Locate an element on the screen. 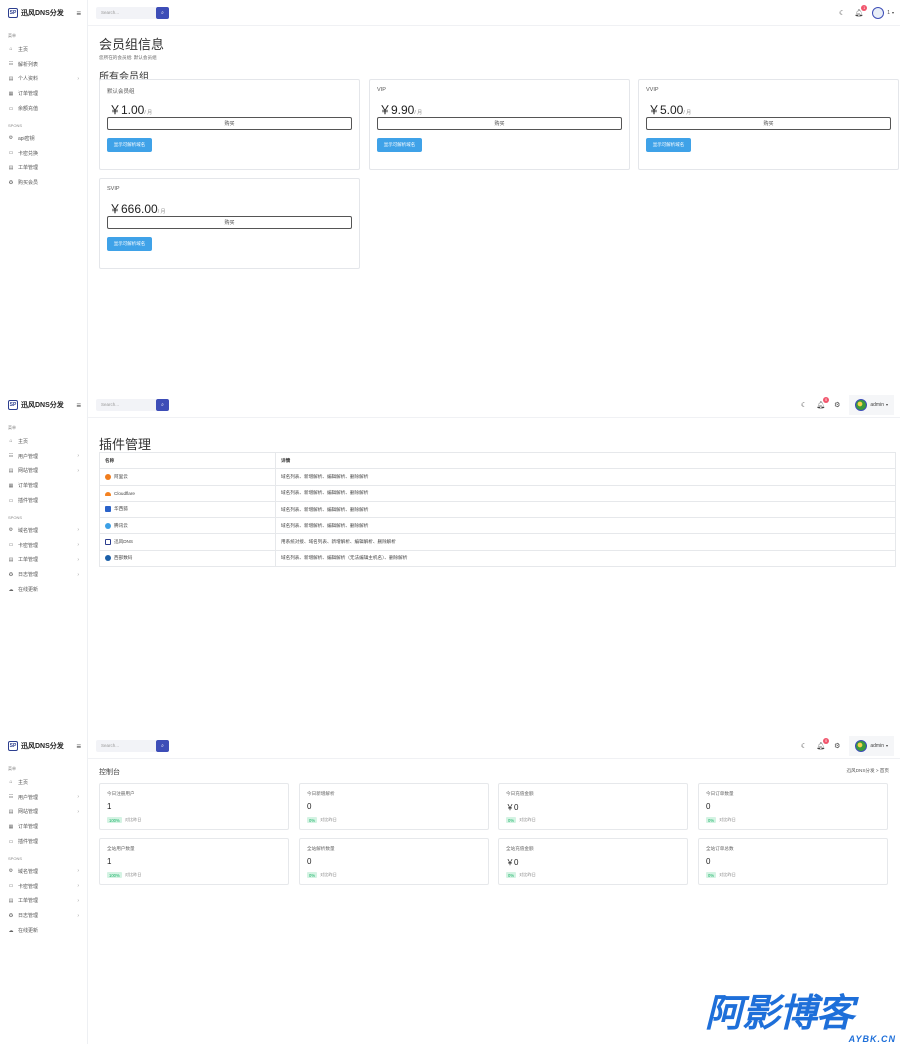 This screenshot has width=900, height=1044. sidebar-item-buy-membership: ✪ 购买会员 is located at coordinates (43, 182).